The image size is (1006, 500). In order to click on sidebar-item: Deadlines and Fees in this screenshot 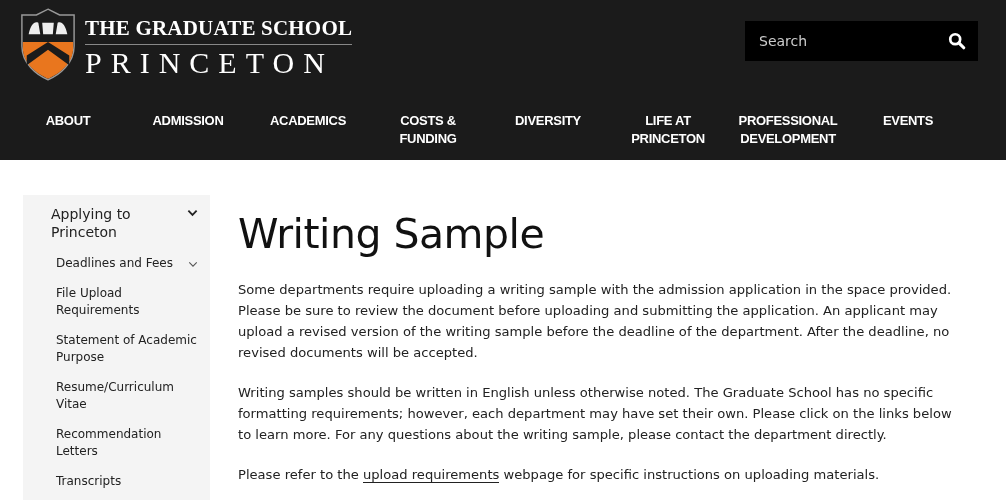, I will do `click(114, 263)`.